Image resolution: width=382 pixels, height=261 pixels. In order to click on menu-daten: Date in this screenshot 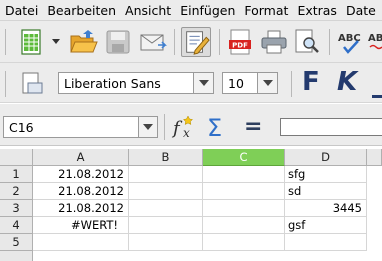, I will do `click(358, 10)`.